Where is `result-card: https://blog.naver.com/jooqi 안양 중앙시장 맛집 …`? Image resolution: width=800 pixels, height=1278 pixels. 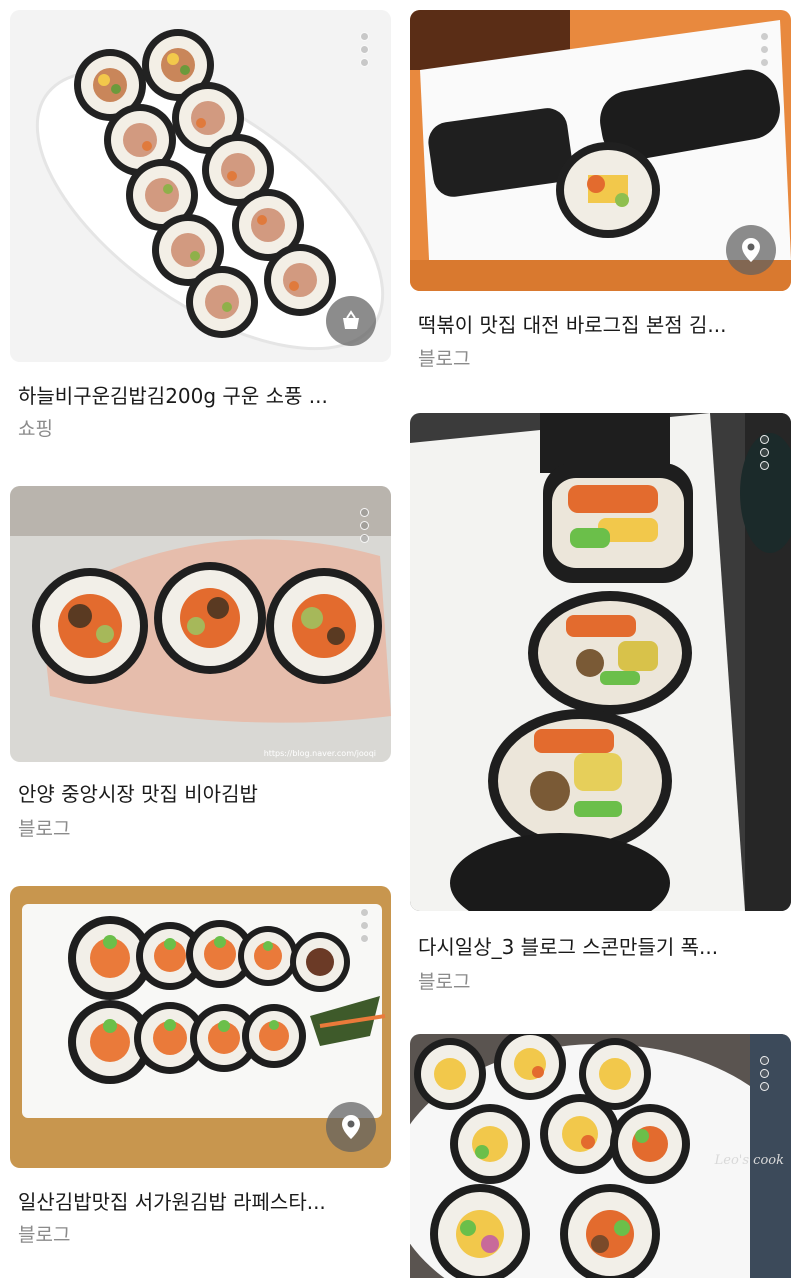
result-card: https://blog.naver.com/jooqi 안양 중앙시장 맛집 … is located at coordinates (200, 663).